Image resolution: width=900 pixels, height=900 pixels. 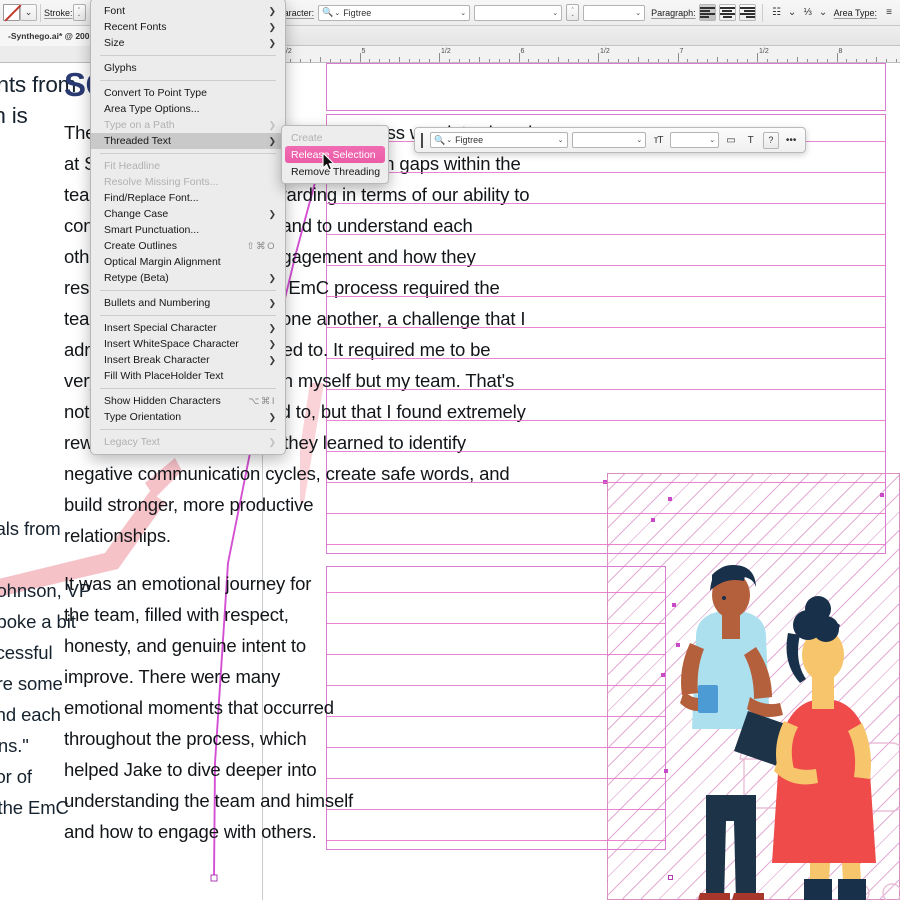 I want to click on font-size-stepper: ⌃ ⌄, so click(x=573, y=12).